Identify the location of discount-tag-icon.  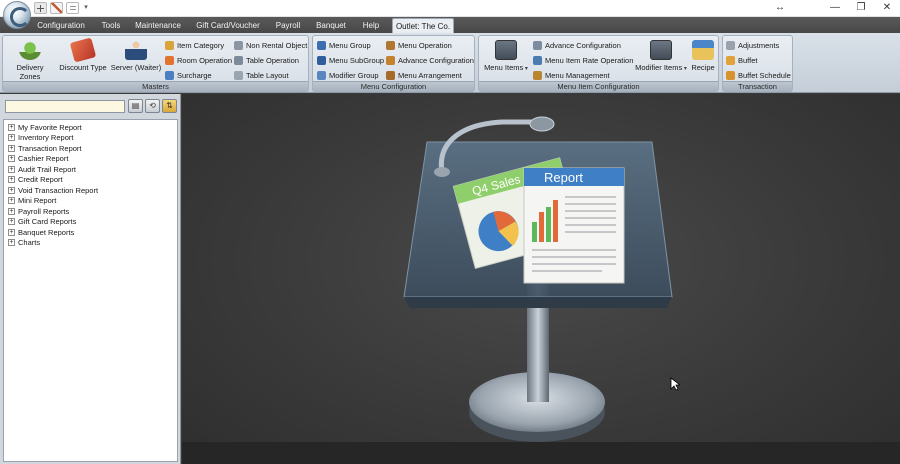
(83, 50).